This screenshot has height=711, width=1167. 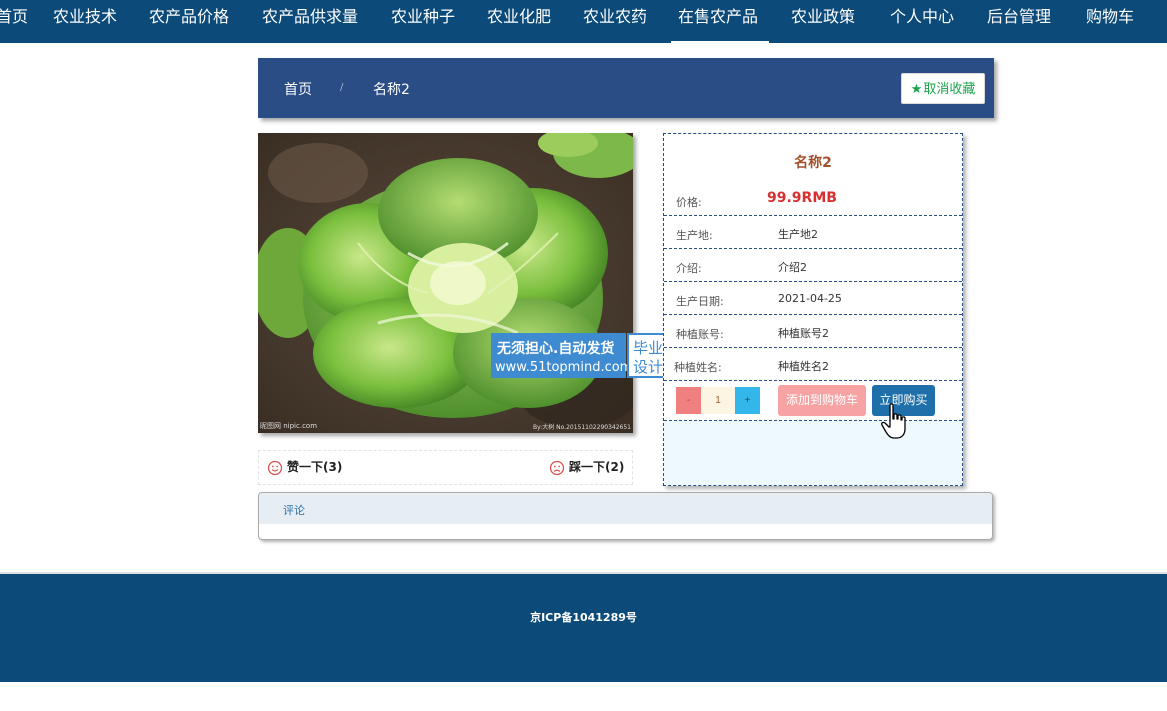 I want to click on price-label: 价格:, so click(x=689, y=202).